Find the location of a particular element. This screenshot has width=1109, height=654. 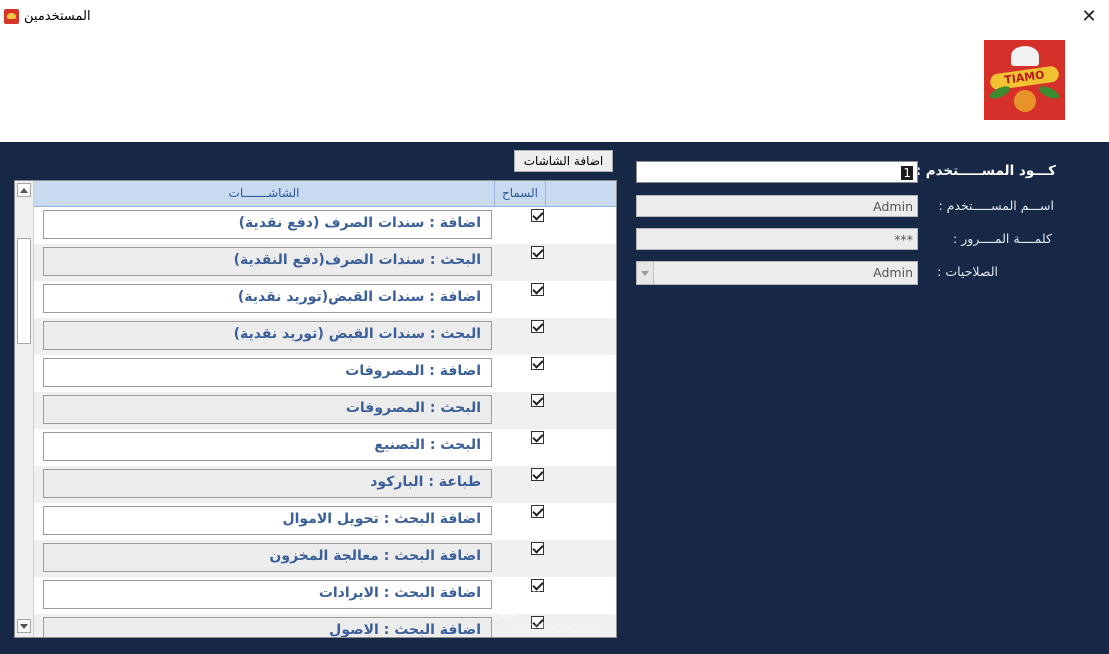

table-row: طباعة : الباركود is located at coordinates (325, 484).